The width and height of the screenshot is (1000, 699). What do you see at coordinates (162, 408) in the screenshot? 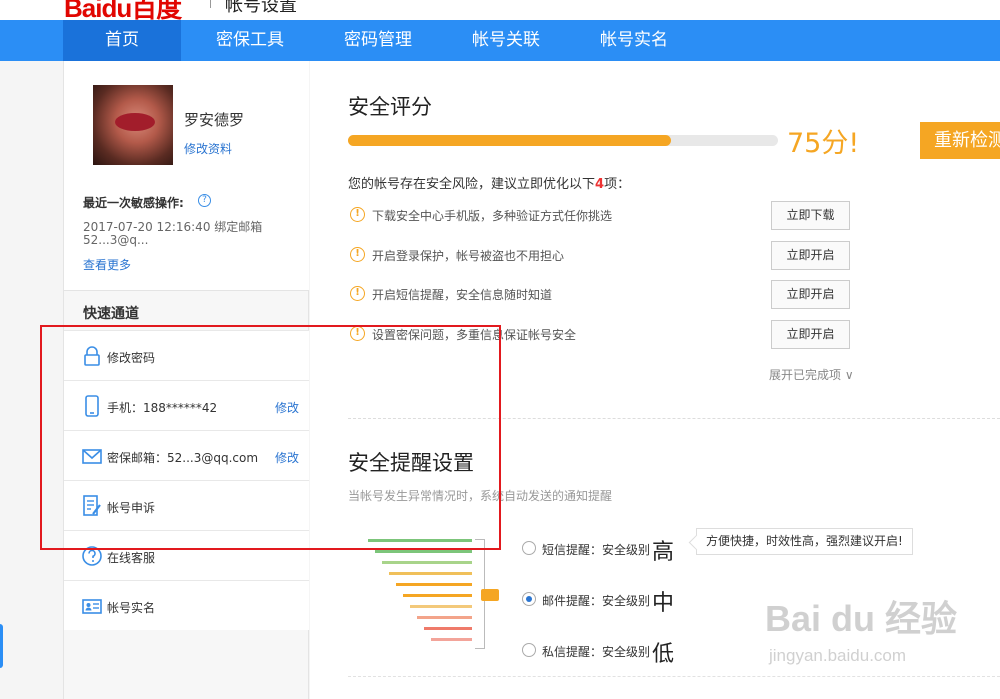
I see `quick-item-label: 手机：188******42` at bounding box center [162, 408].